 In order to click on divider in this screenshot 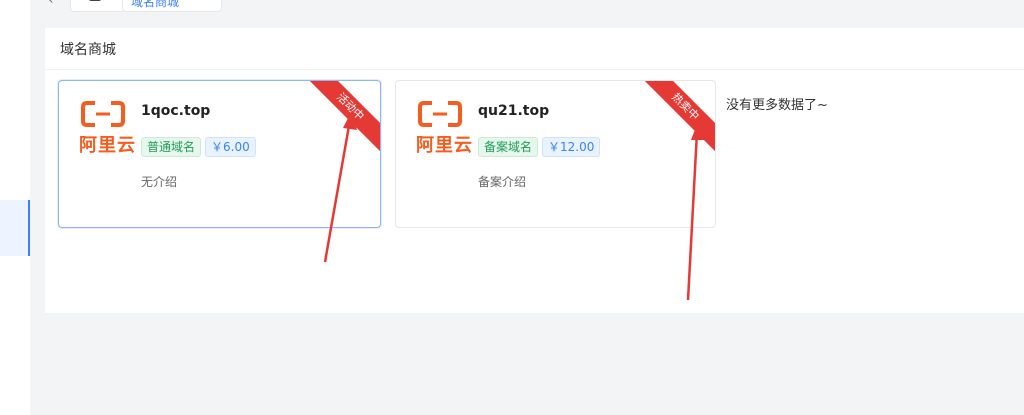, I will do `click(534, 69)`.